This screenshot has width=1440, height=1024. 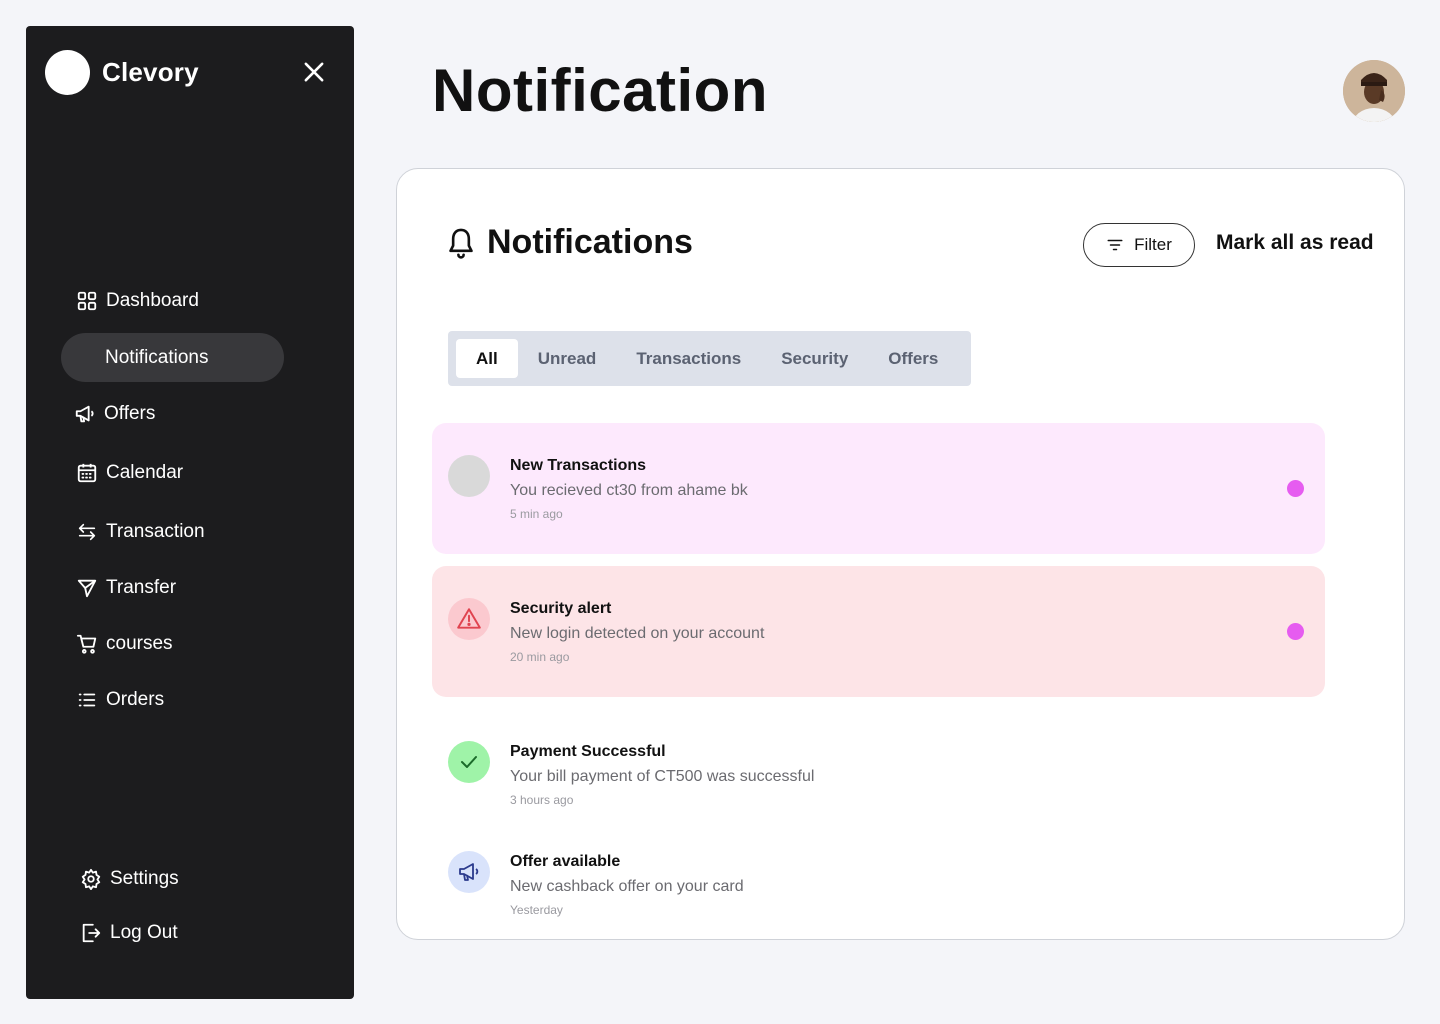 What do you see at coordinates (141, 587) in the screenshot?
I see `sidebar-item-label: Transfer` at bounding box center [141, 587].